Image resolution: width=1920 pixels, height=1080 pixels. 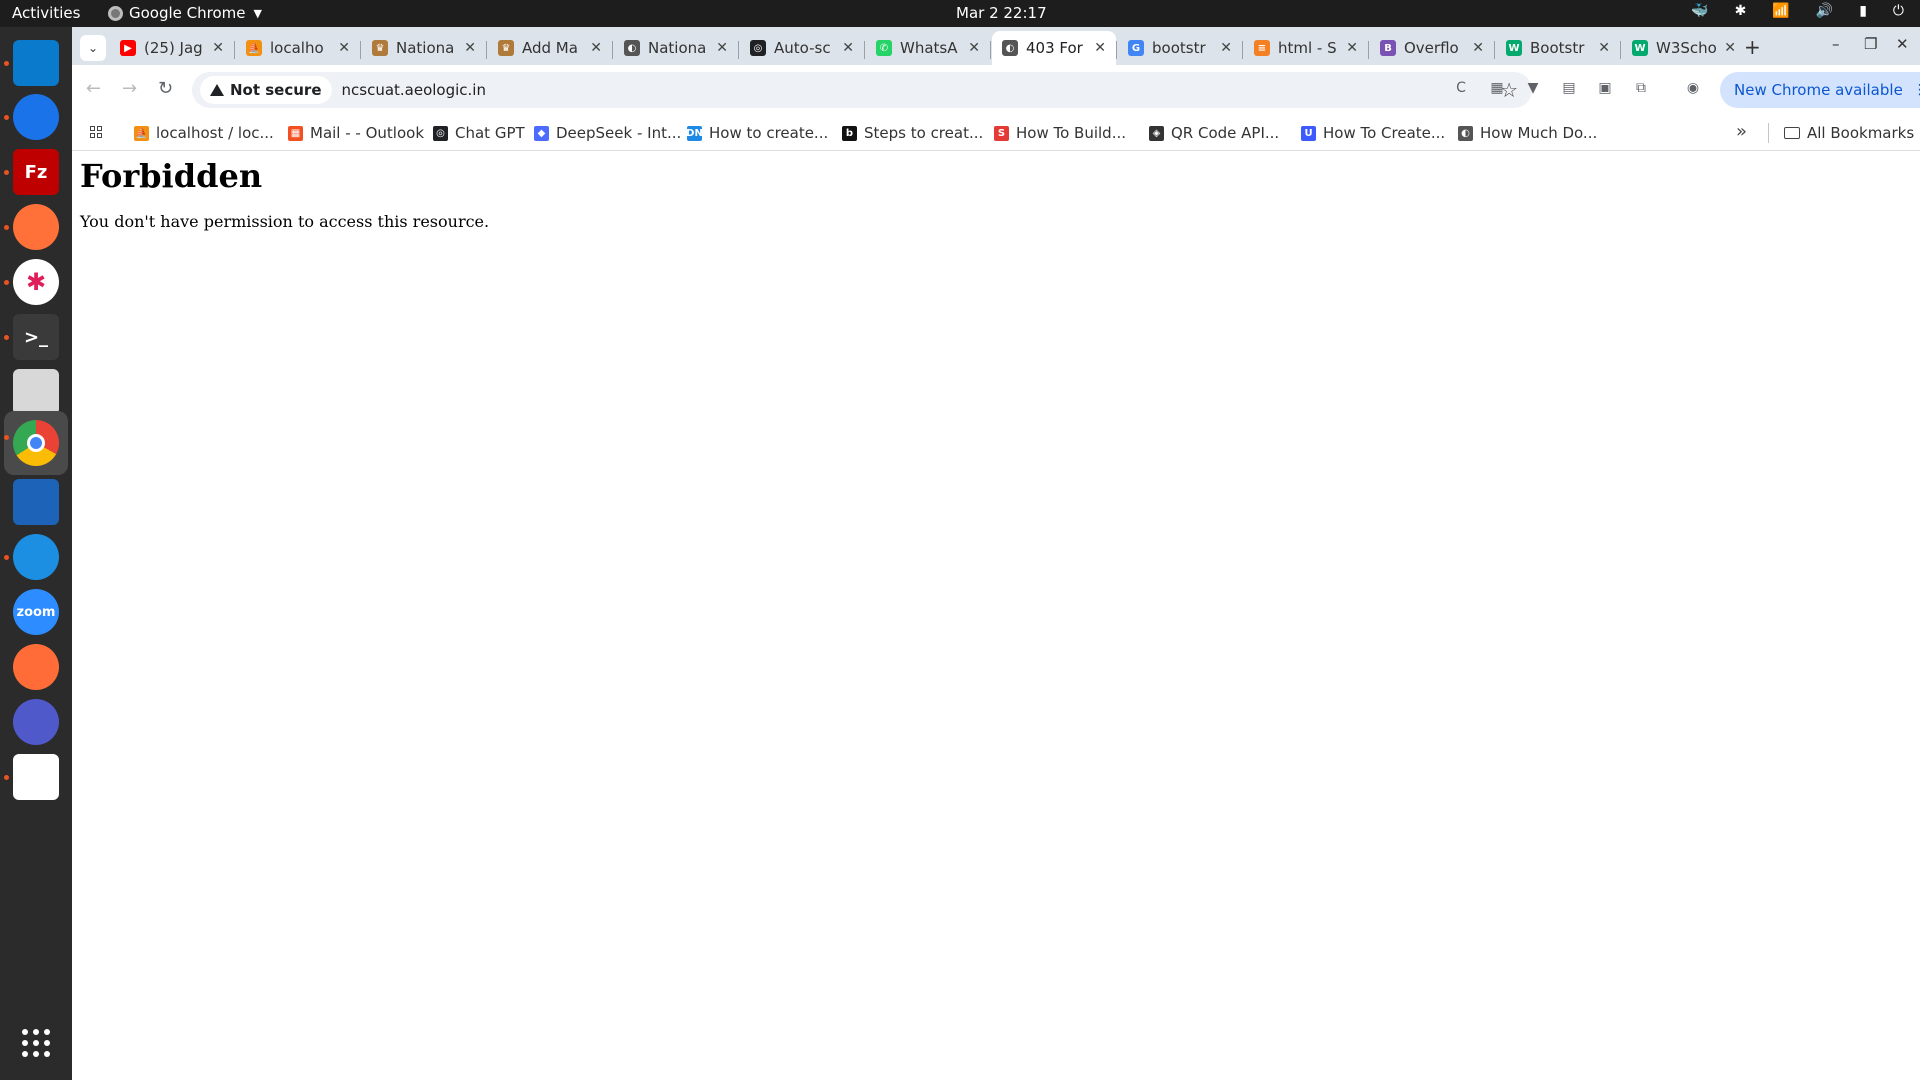 What do you see at coordinates (1898, 11) in the screenshot?
I see `power-menu-icon: ⏻` at bounding box center [1898, 11].